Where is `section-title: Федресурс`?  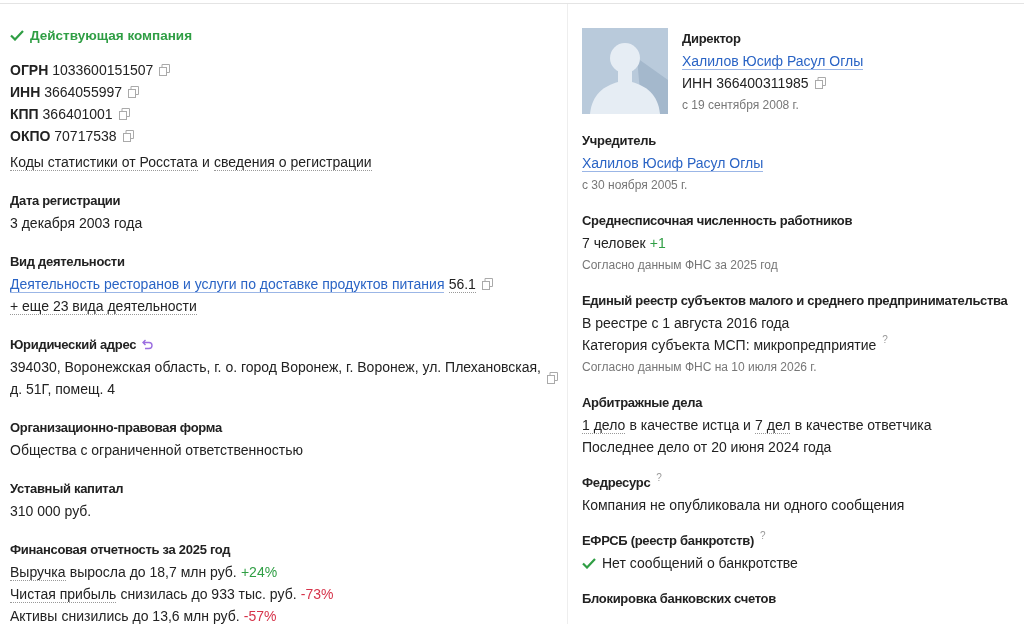 section-title: Федресурс is located at coordinates (616, 483).